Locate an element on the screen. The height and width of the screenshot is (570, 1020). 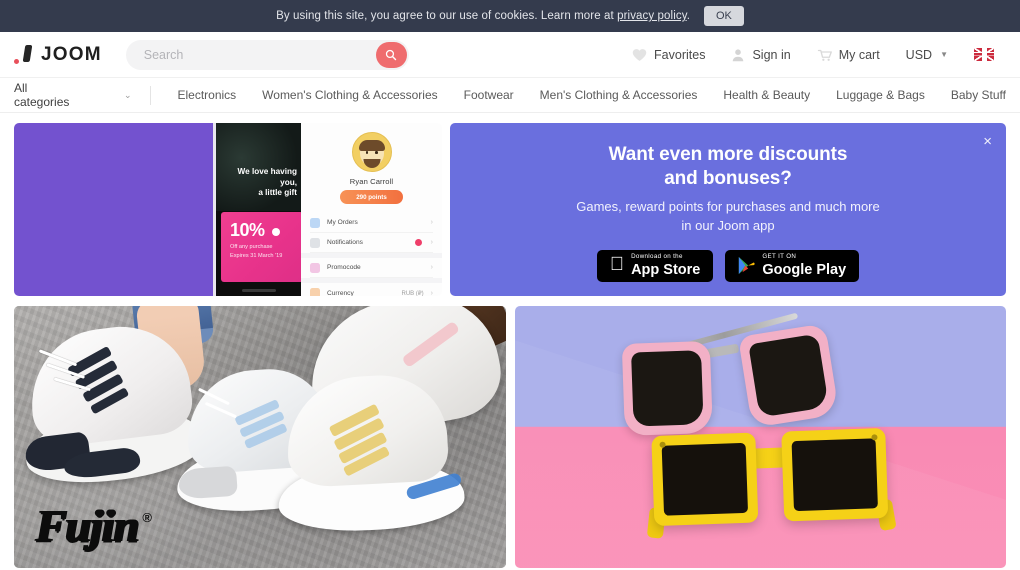
profile-name: Ryan Carroll is located at coordinates (371, 181).